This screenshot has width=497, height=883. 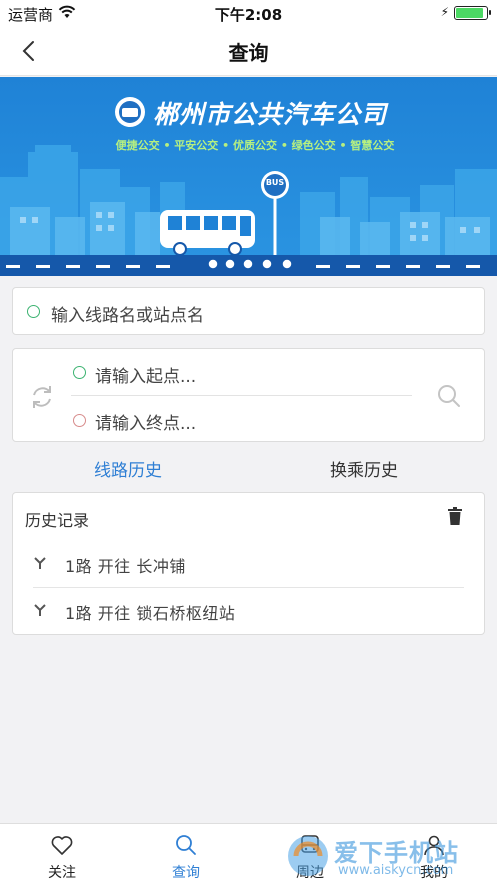 I want to click on navigation-bar: 查询, so click(x=248, y=51).